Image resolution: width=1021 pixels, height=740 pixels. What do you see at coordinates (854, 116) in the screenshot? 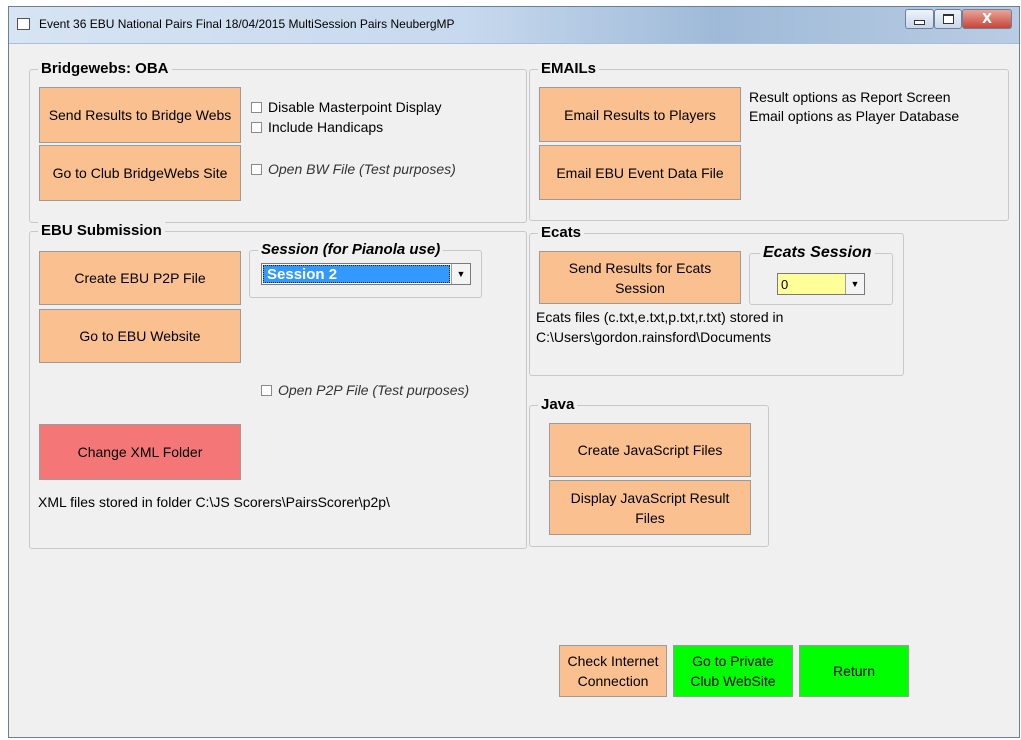
I see `emails-note-line2: Email options as Player Database` at bounding box center [854, 116].